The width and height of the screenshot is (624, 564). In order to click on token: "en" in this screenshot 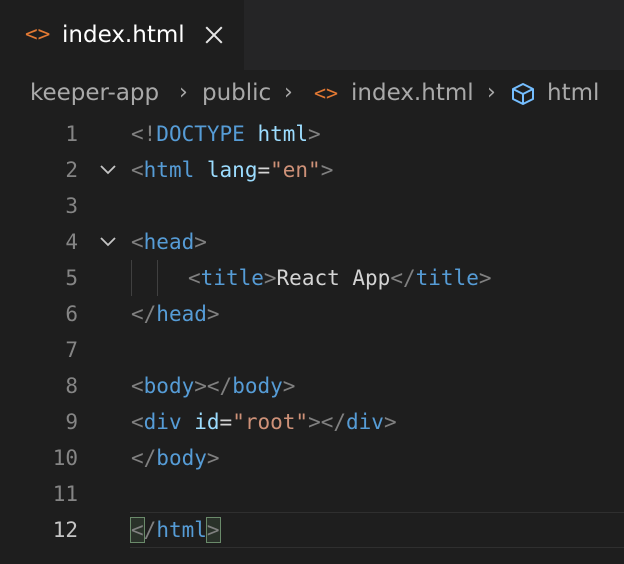, I will do `click(295, 170)`.